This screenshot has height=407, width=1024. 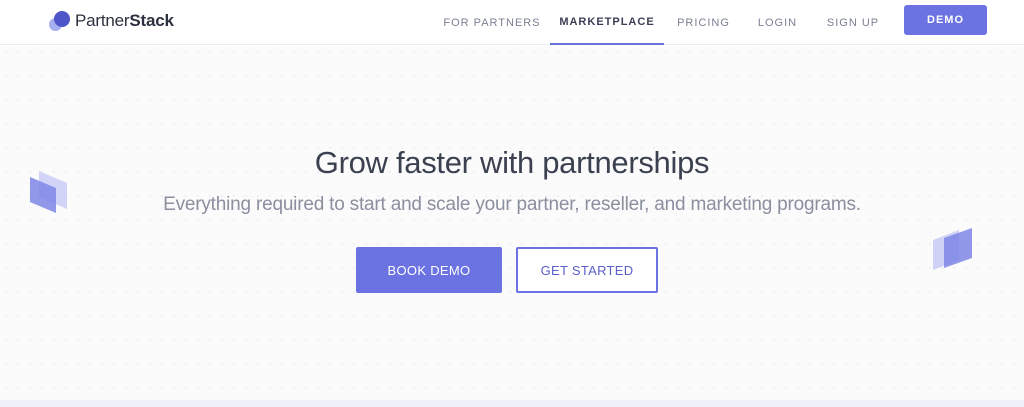 What do you see at coordinates (512, 403) in the screenshot?
I see `next-section-edge` at bounding box center [512, 403].